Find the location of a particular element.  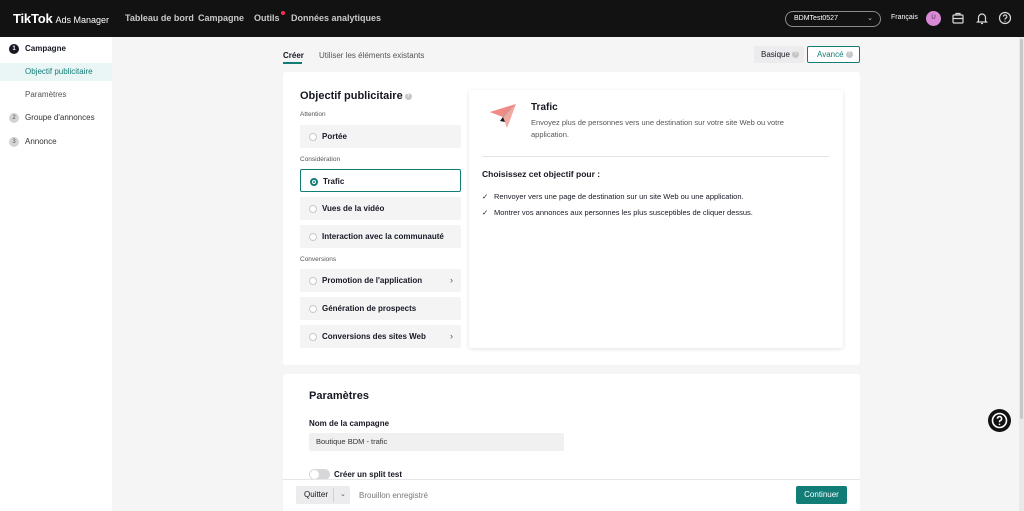

mode-avance-button: Avancé? is located at coordinates (833, 54).